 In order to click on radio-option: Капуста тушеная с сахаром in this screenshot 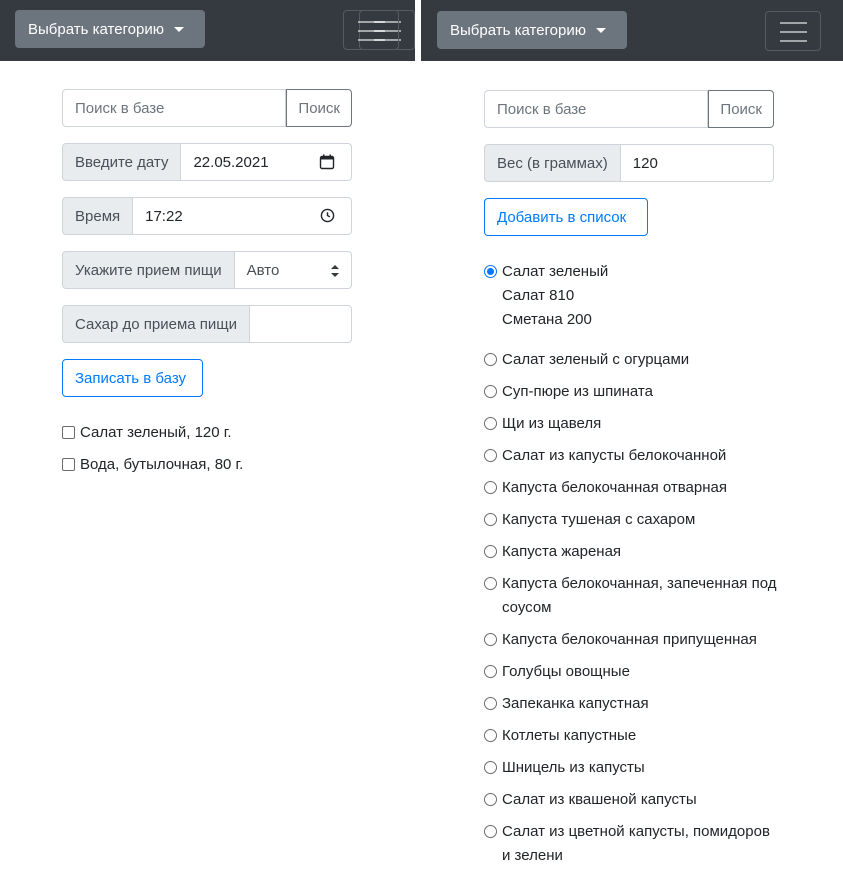, I will do `click(630, 520)`.